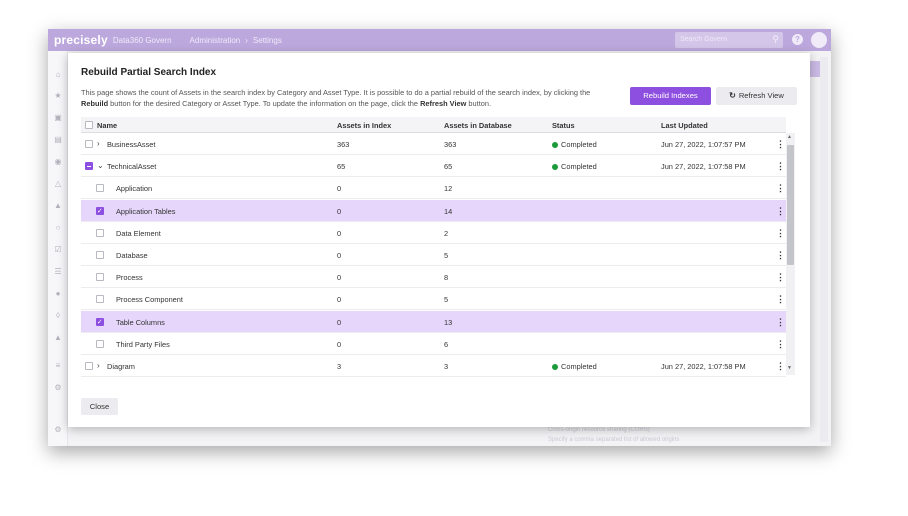 The height and width of the screenshot is (516, 908). I want to click on list-icon: ☰, so click(58, 272).